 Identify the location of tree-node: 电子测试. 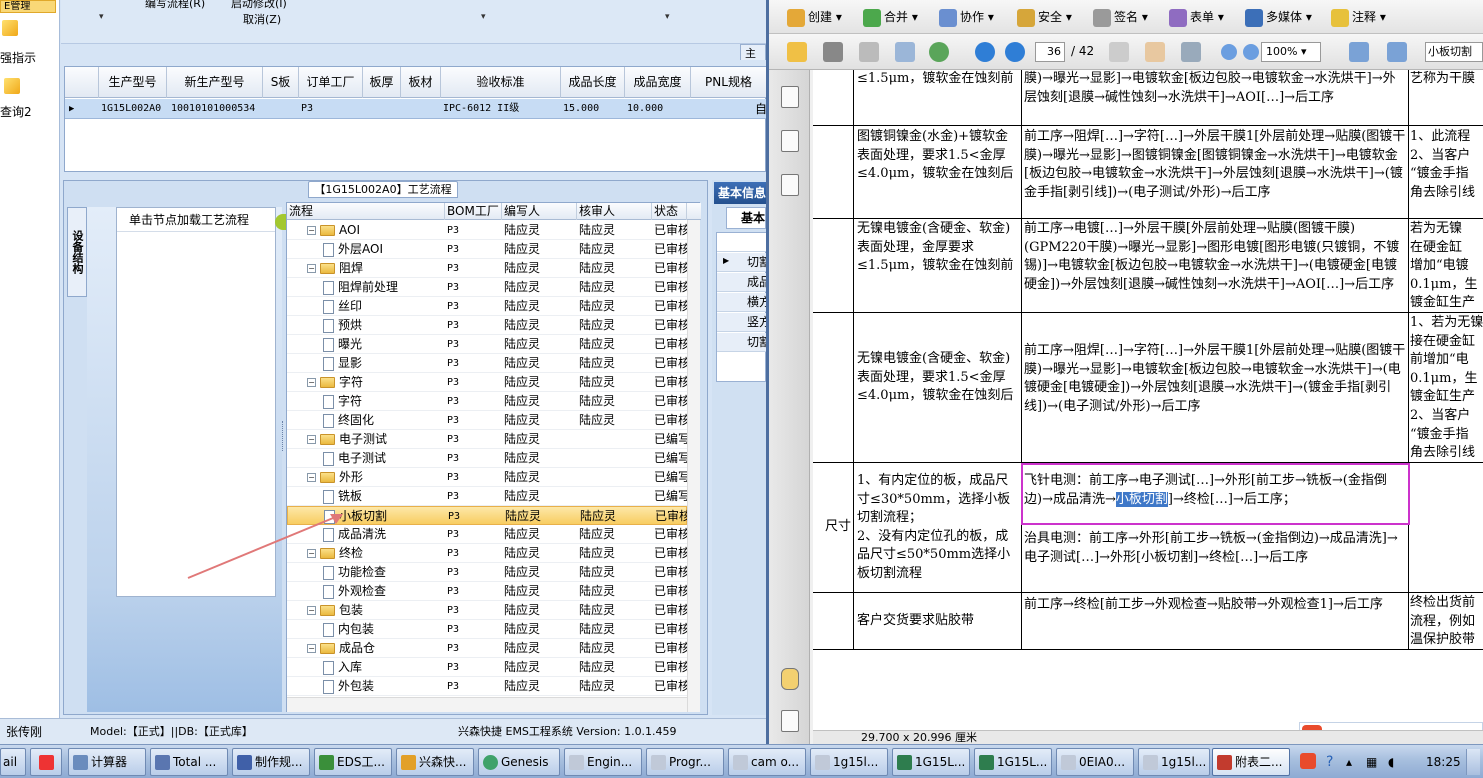
(384, 458).